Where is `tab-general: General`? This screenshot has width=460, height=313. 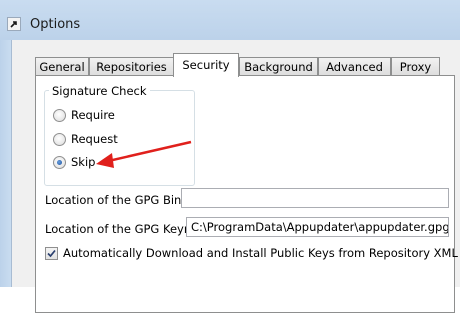 tab-general: General is located at coordinates (62, 66).